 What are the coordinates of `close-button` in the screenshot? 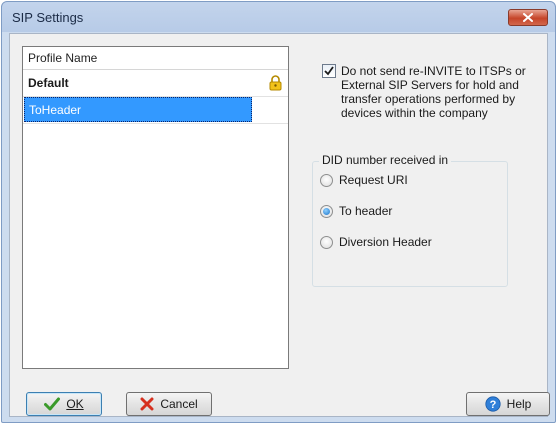 It's located at (528, 17).